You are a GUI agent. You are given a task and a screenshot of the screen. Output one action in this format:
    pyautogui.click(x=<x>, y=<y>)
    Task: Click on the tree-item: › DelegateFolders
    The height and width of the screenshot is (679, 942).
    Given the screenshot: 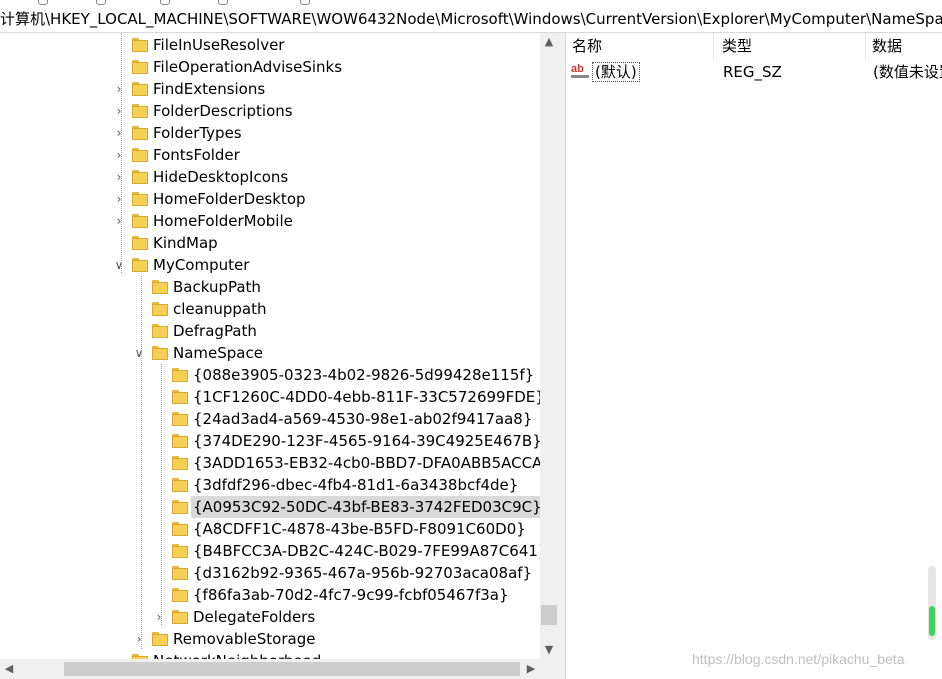 What is the action you would take?
    pyautogui.click(x=270, y=617)
    